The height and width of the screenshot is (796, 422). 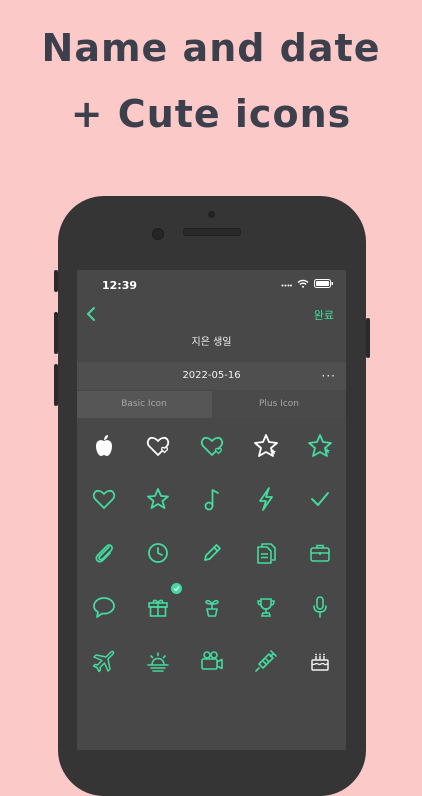 I want to click on cake-icon, so click(x=320, y=661).